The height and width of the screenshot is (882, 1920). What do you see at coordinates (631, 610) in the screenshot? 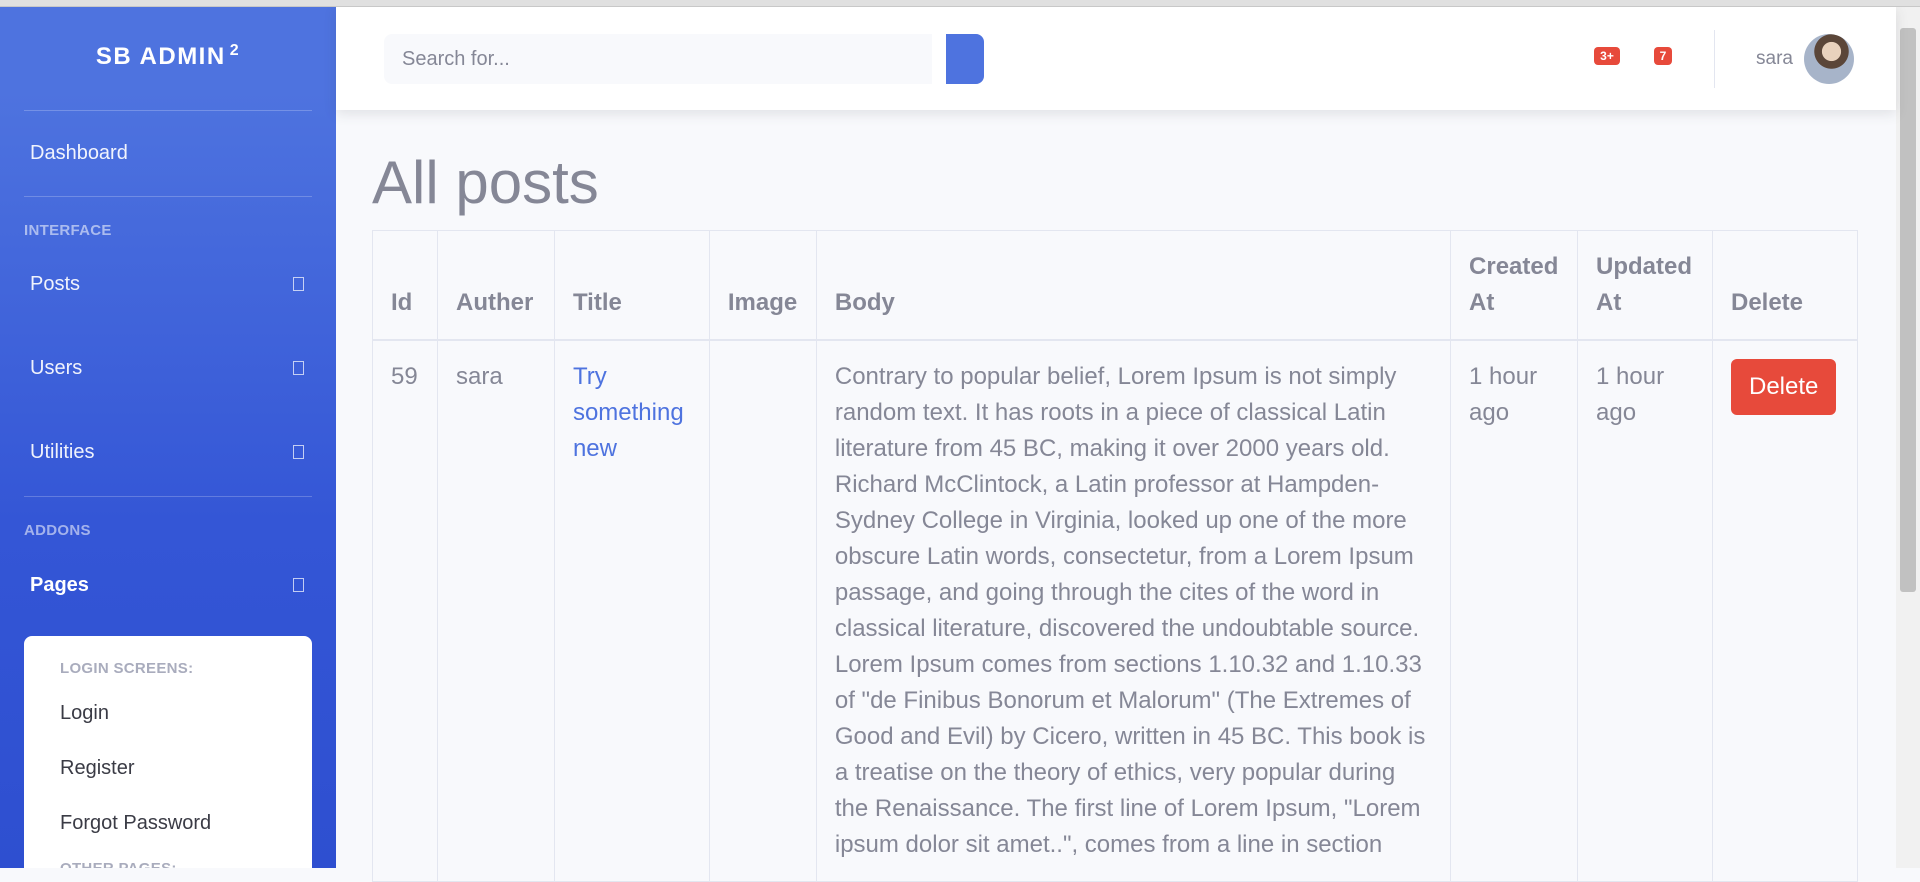
I see `cell-title: Try something new` at bounding box center [631, 610].